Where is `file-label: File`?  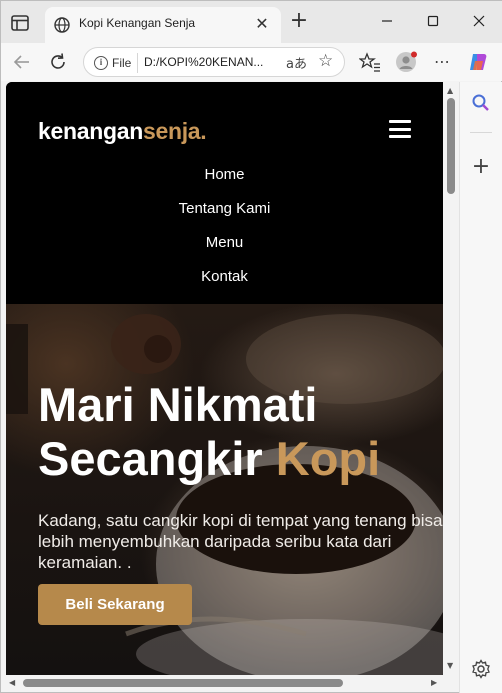 file-label: File is located at coordinates (122, 63).